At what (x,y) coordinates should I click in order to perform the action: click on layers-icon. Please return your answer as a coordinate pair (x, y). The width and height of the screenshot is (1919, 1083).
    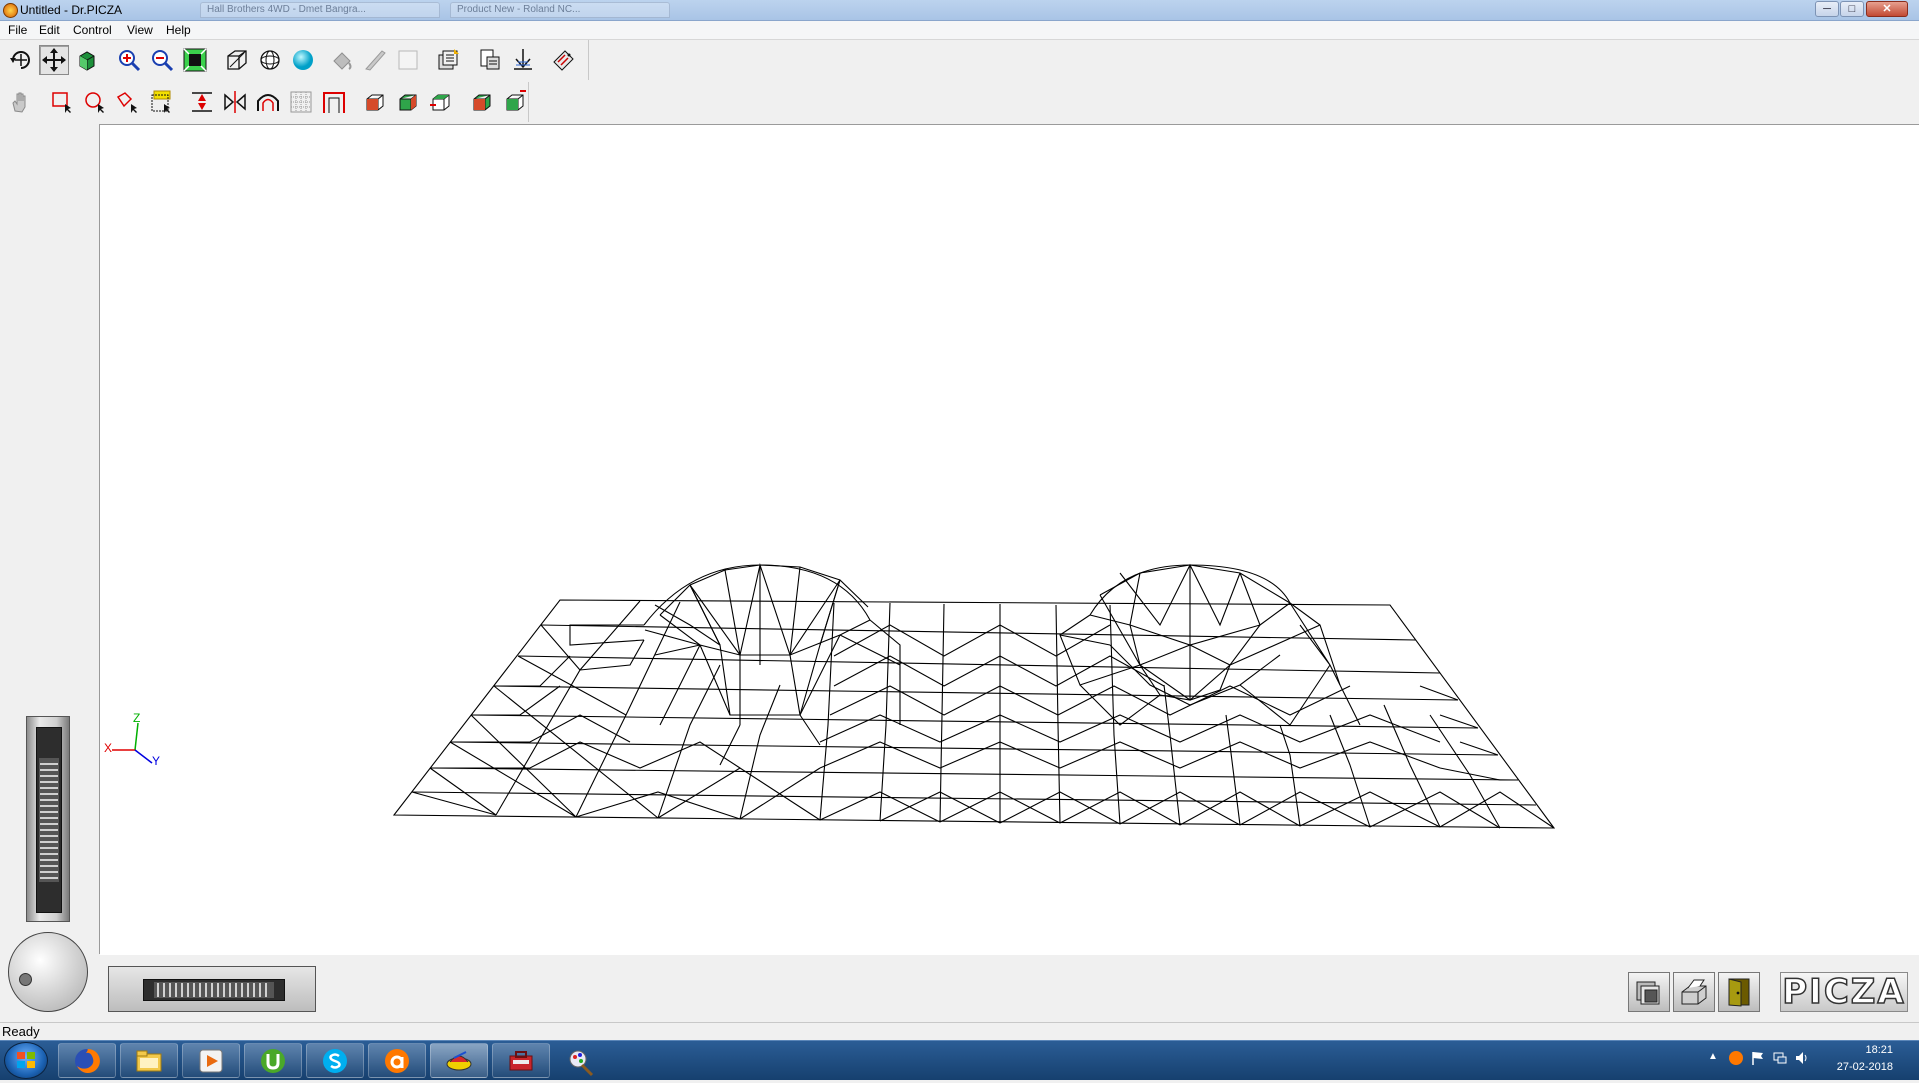
    Looking at the image, I should click on (1648, 993).